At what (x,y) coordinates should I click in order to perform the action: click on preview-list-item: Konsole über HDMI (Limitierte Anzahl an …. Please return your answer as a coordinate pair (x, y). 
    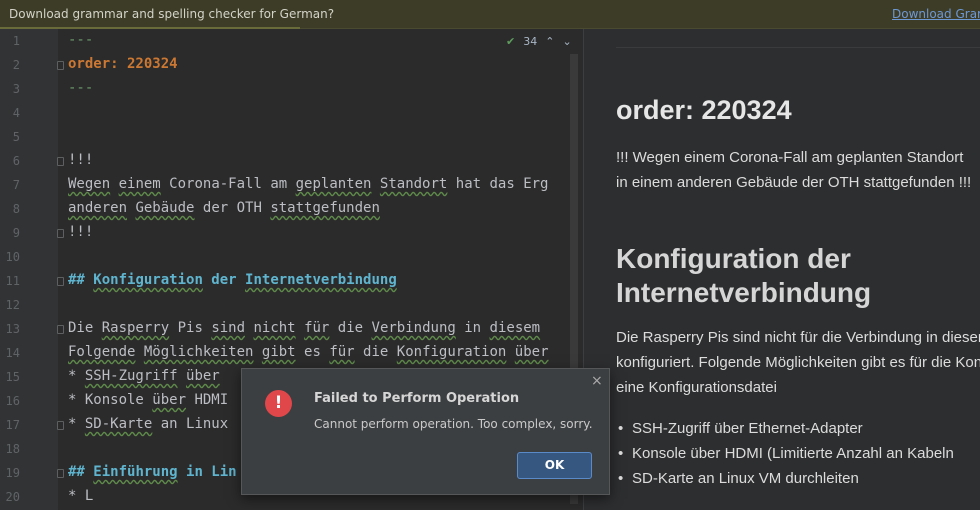
    Looking at the image, I should click on (786, 453).